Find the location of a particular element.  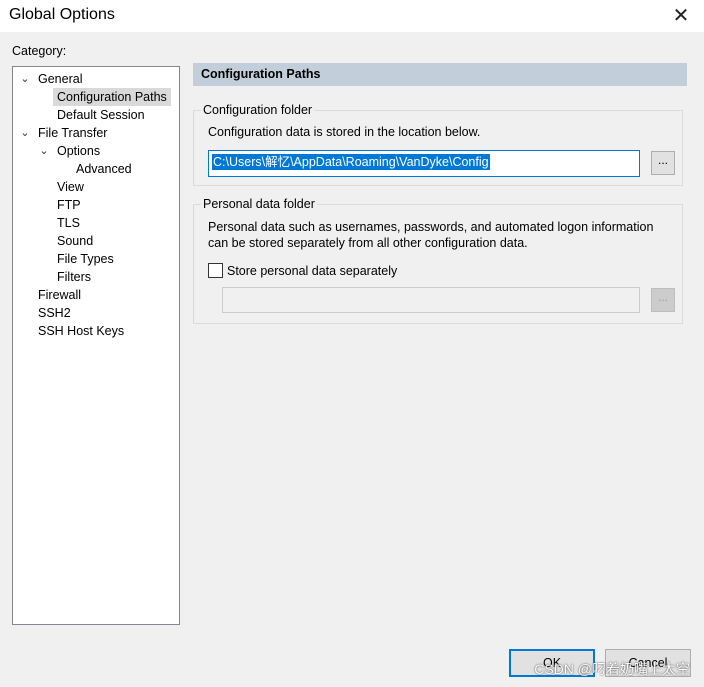

store-separately-label: Store personal data separately is located at coordinates (312, 271).